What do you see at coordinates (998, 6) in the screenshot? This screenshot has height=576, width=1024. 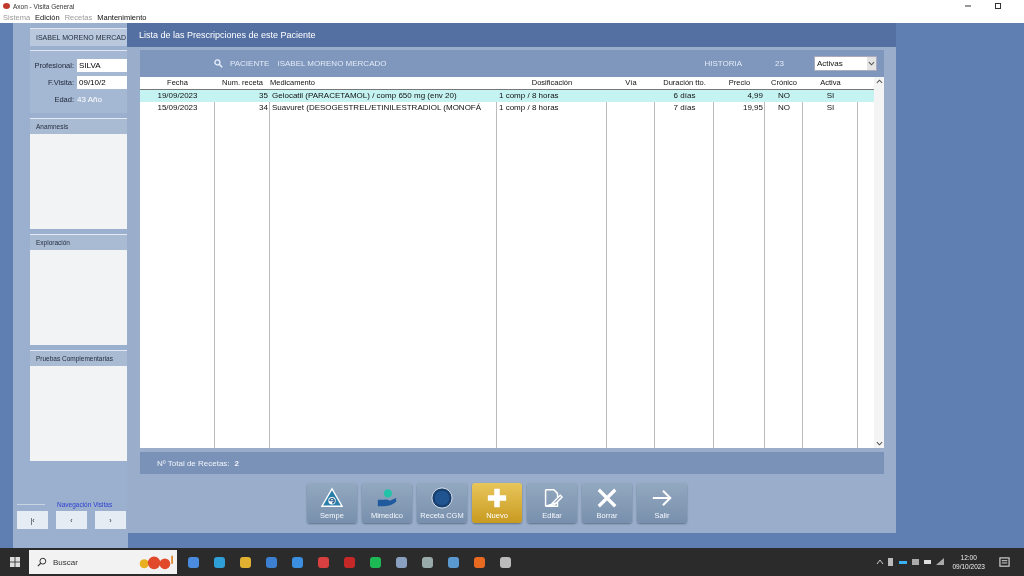 I see `maximize-icon` at bounding box center [998, 6].